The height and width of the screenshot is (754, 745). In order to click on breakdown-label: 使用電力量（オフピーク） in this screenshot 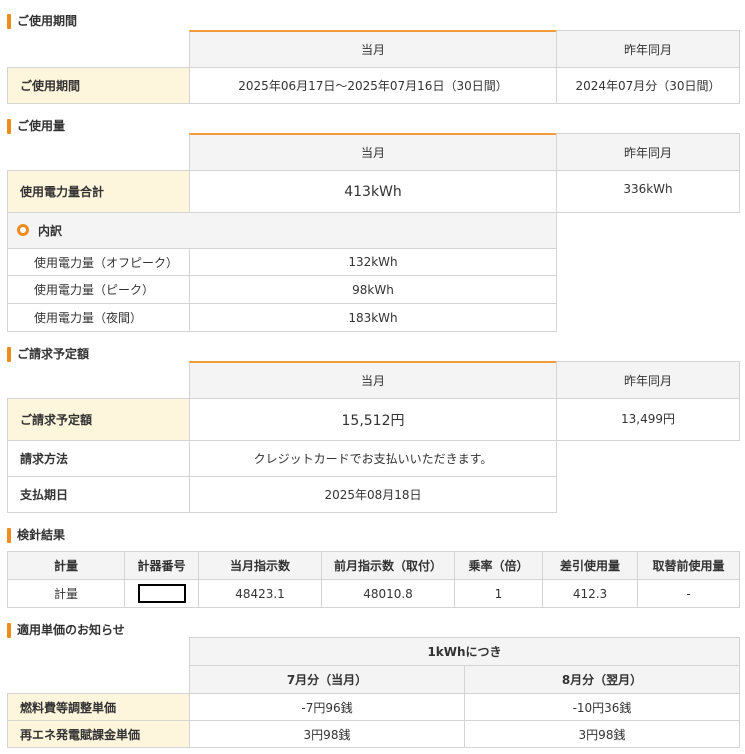, I will do `click(98, 262)`.